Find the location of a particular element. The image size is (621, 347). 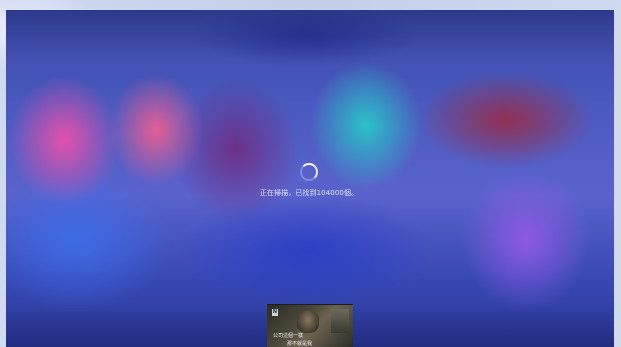

preview-scene-background is located at coordinates (340, 321).